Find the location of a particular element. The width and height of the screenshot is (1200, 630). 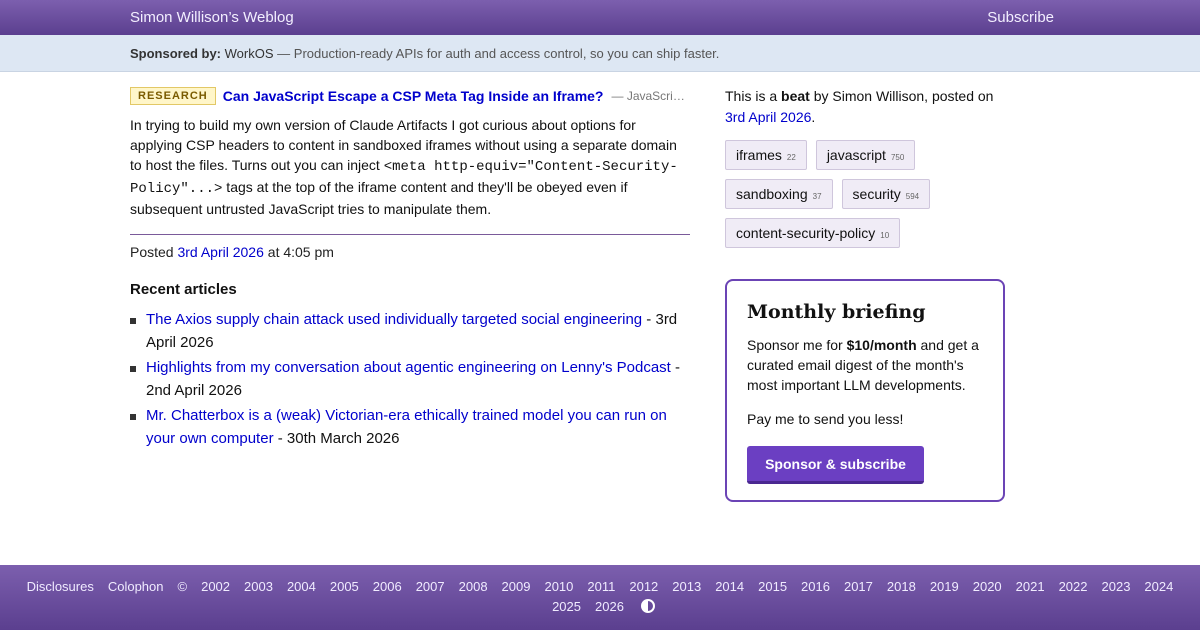

tag-iframes: iframes 22 is located at coordinates (766, 155).